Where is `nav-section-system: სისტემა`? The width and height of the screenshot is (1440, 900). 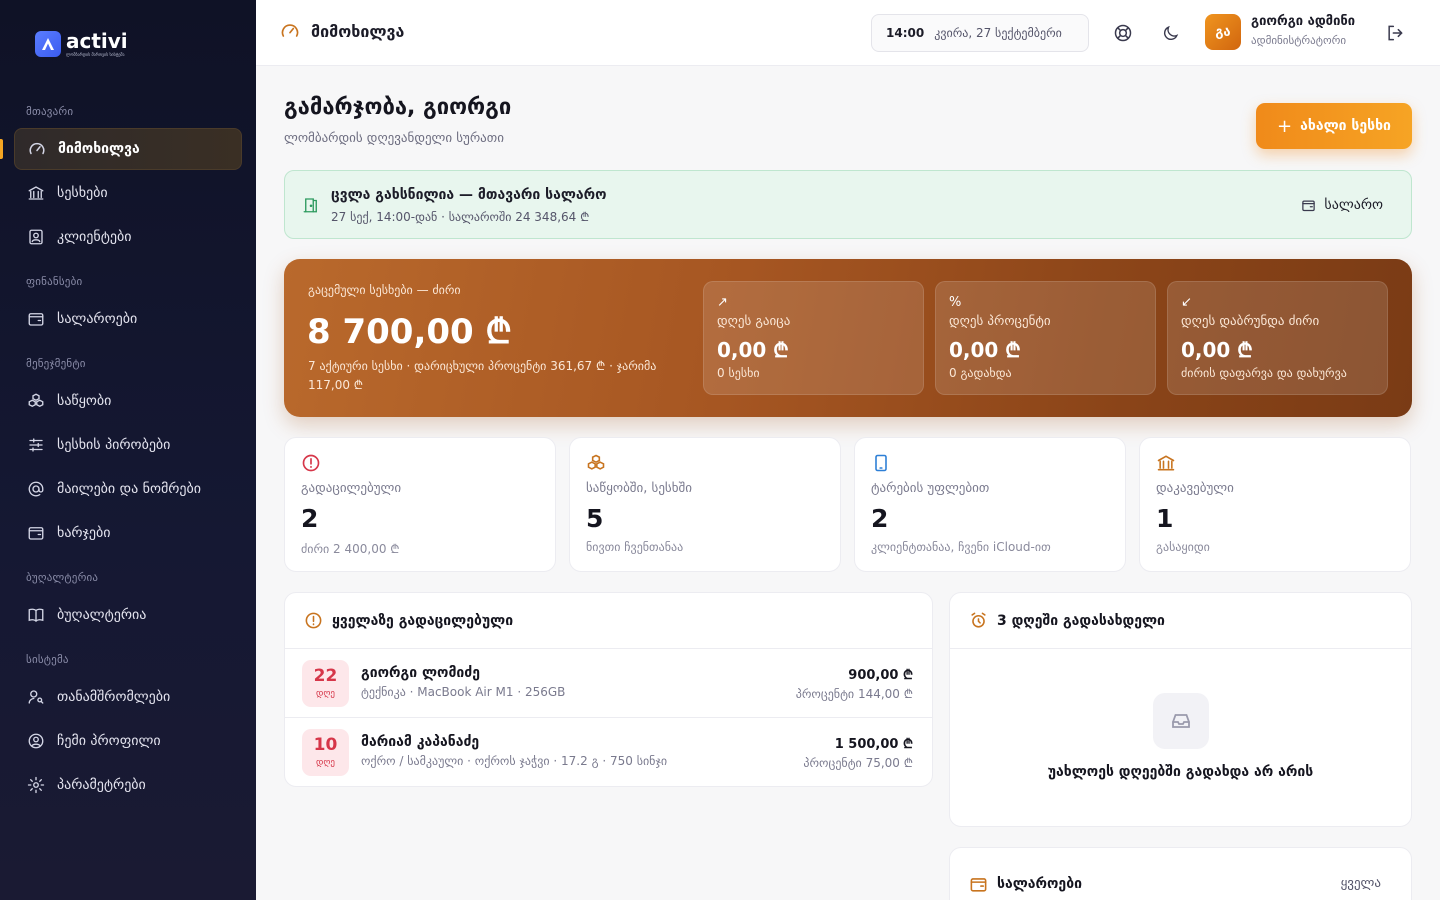
nav-section-system: სისტემა is located at coordinates (47, 659).